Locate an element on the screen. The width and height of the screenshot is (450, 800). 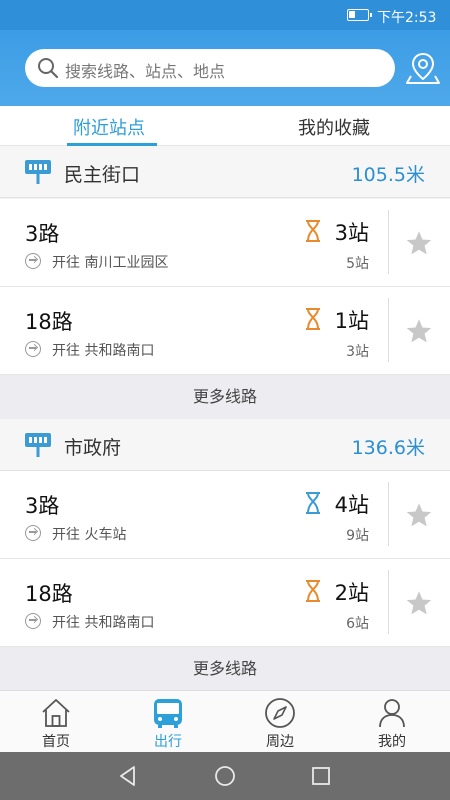
bus-icon is located at coordinates (168, 713).